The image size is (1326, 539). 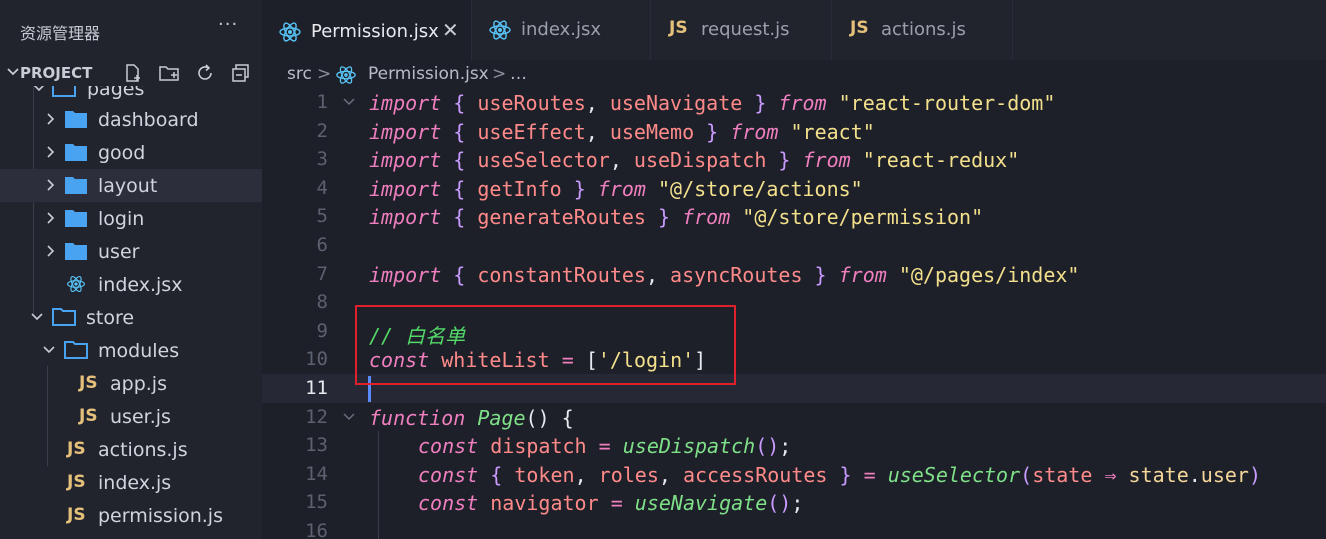 I want to click on tree-item-label: modules, so click(x=139, y=351).